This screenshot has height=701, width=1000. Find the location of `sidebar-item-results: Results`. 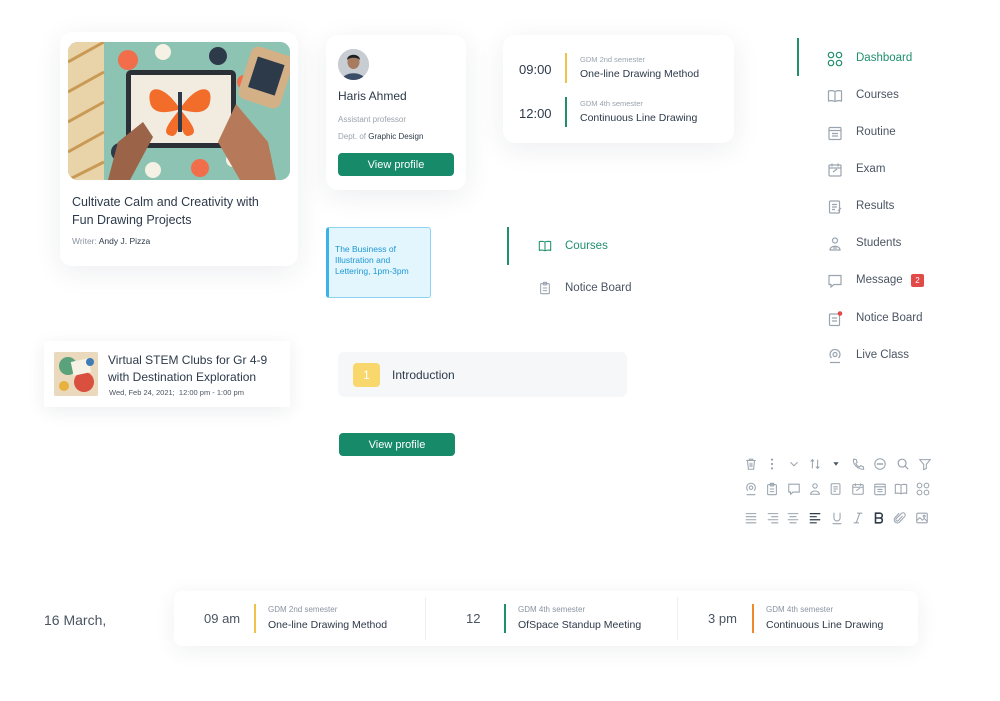

sidebar-item-results: Results is located at coordinates (877, 207).